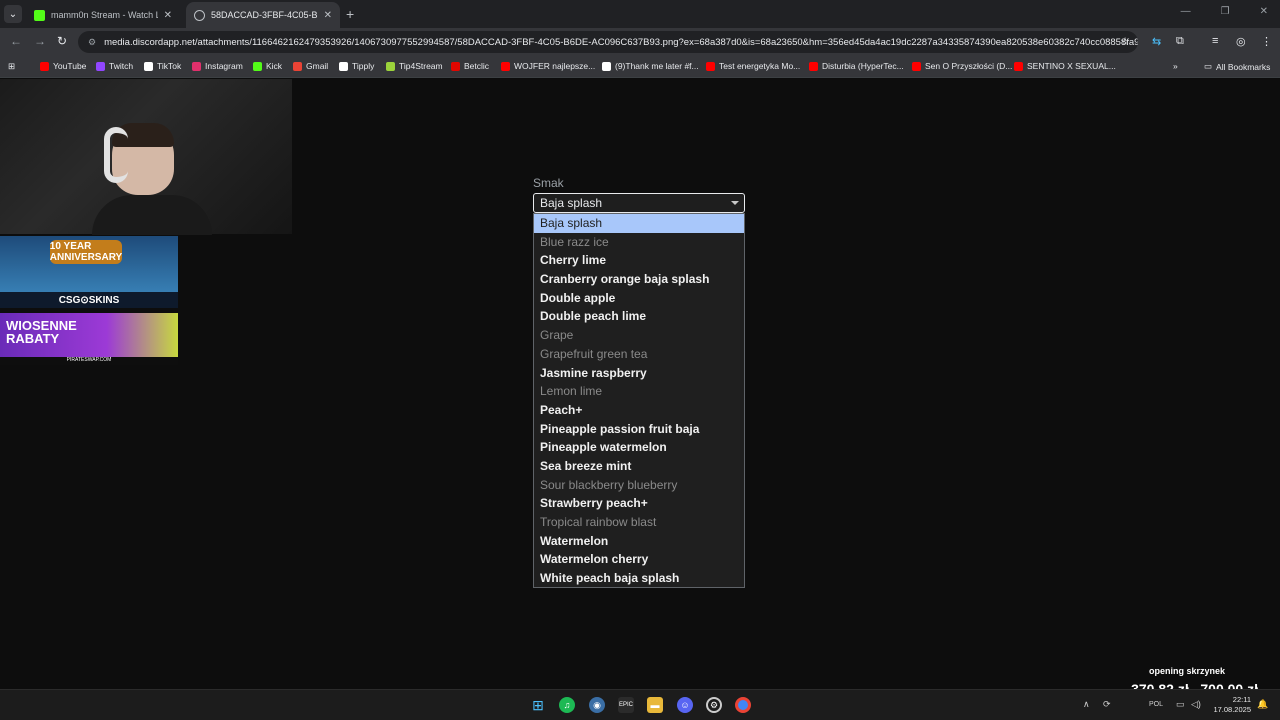  What do you see at coordinates (639, 373) in the screenshot?
I see `flavor-option: Jasmine raspberry` at bounding box center [639, 373].